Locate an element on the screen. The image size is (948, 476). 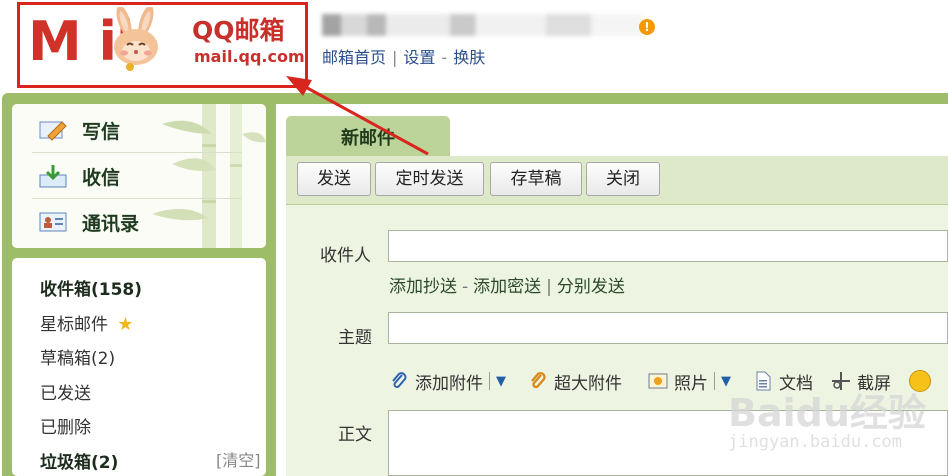
logo-box: M il QQ邮箱 mail.qq.com is located at coordinates (162, 45).